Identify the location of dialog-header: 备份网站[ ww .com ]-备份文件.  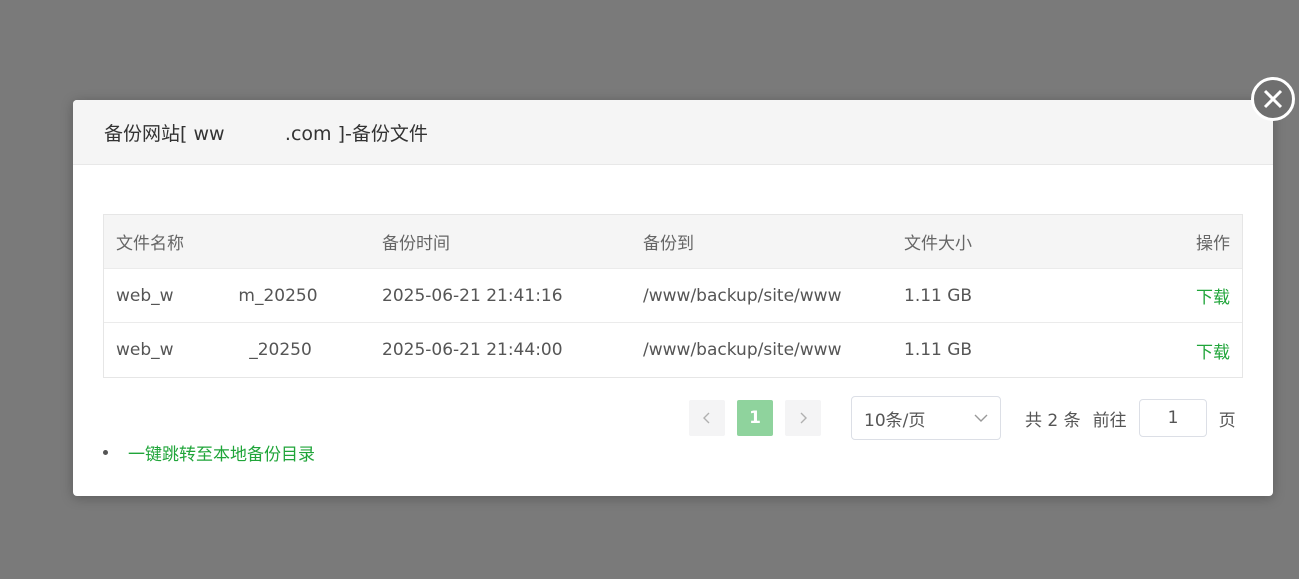
(673, 132).